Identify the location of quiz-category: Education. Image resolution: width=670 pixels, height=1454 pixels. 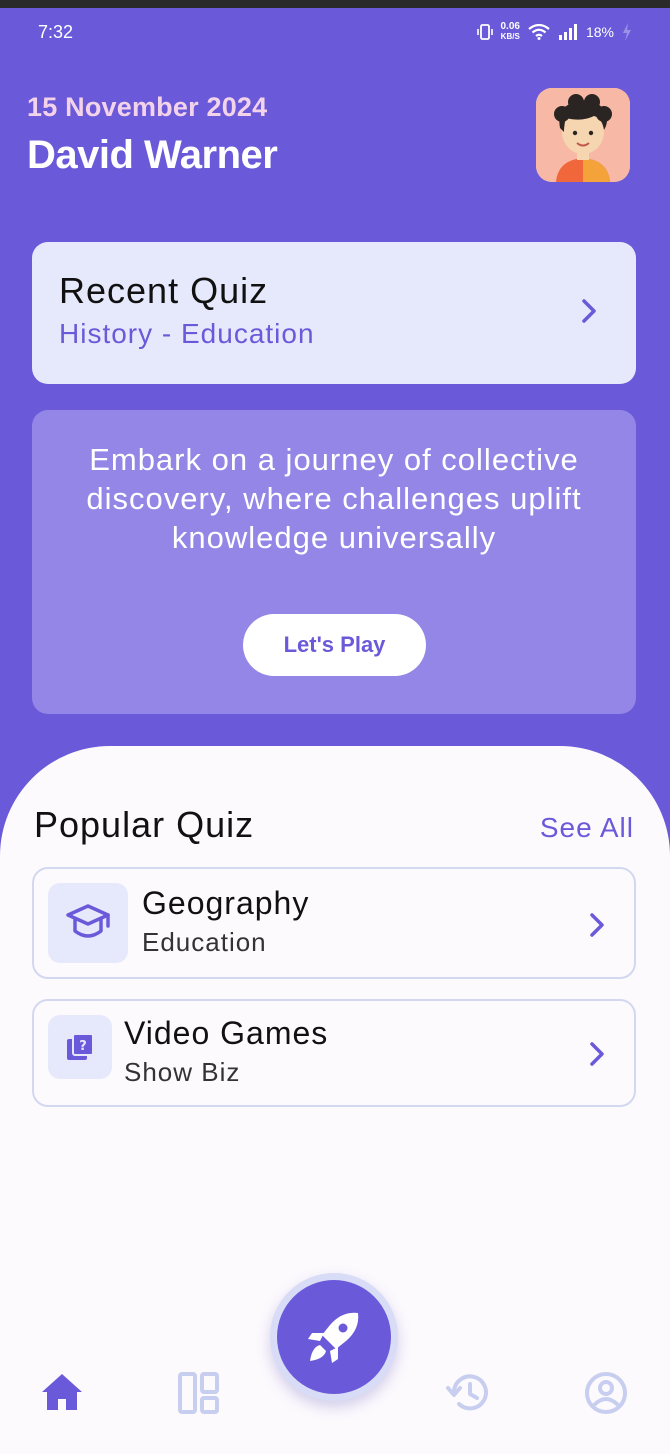
(204, 942).